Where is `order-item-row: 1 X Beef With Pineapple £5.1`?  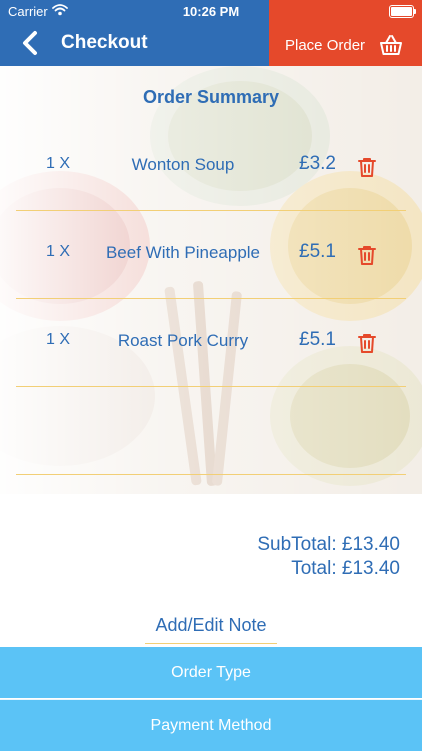
order-item-row: 1 X Beef With Pineapple £5.1 is located at coordinates (211, 254).